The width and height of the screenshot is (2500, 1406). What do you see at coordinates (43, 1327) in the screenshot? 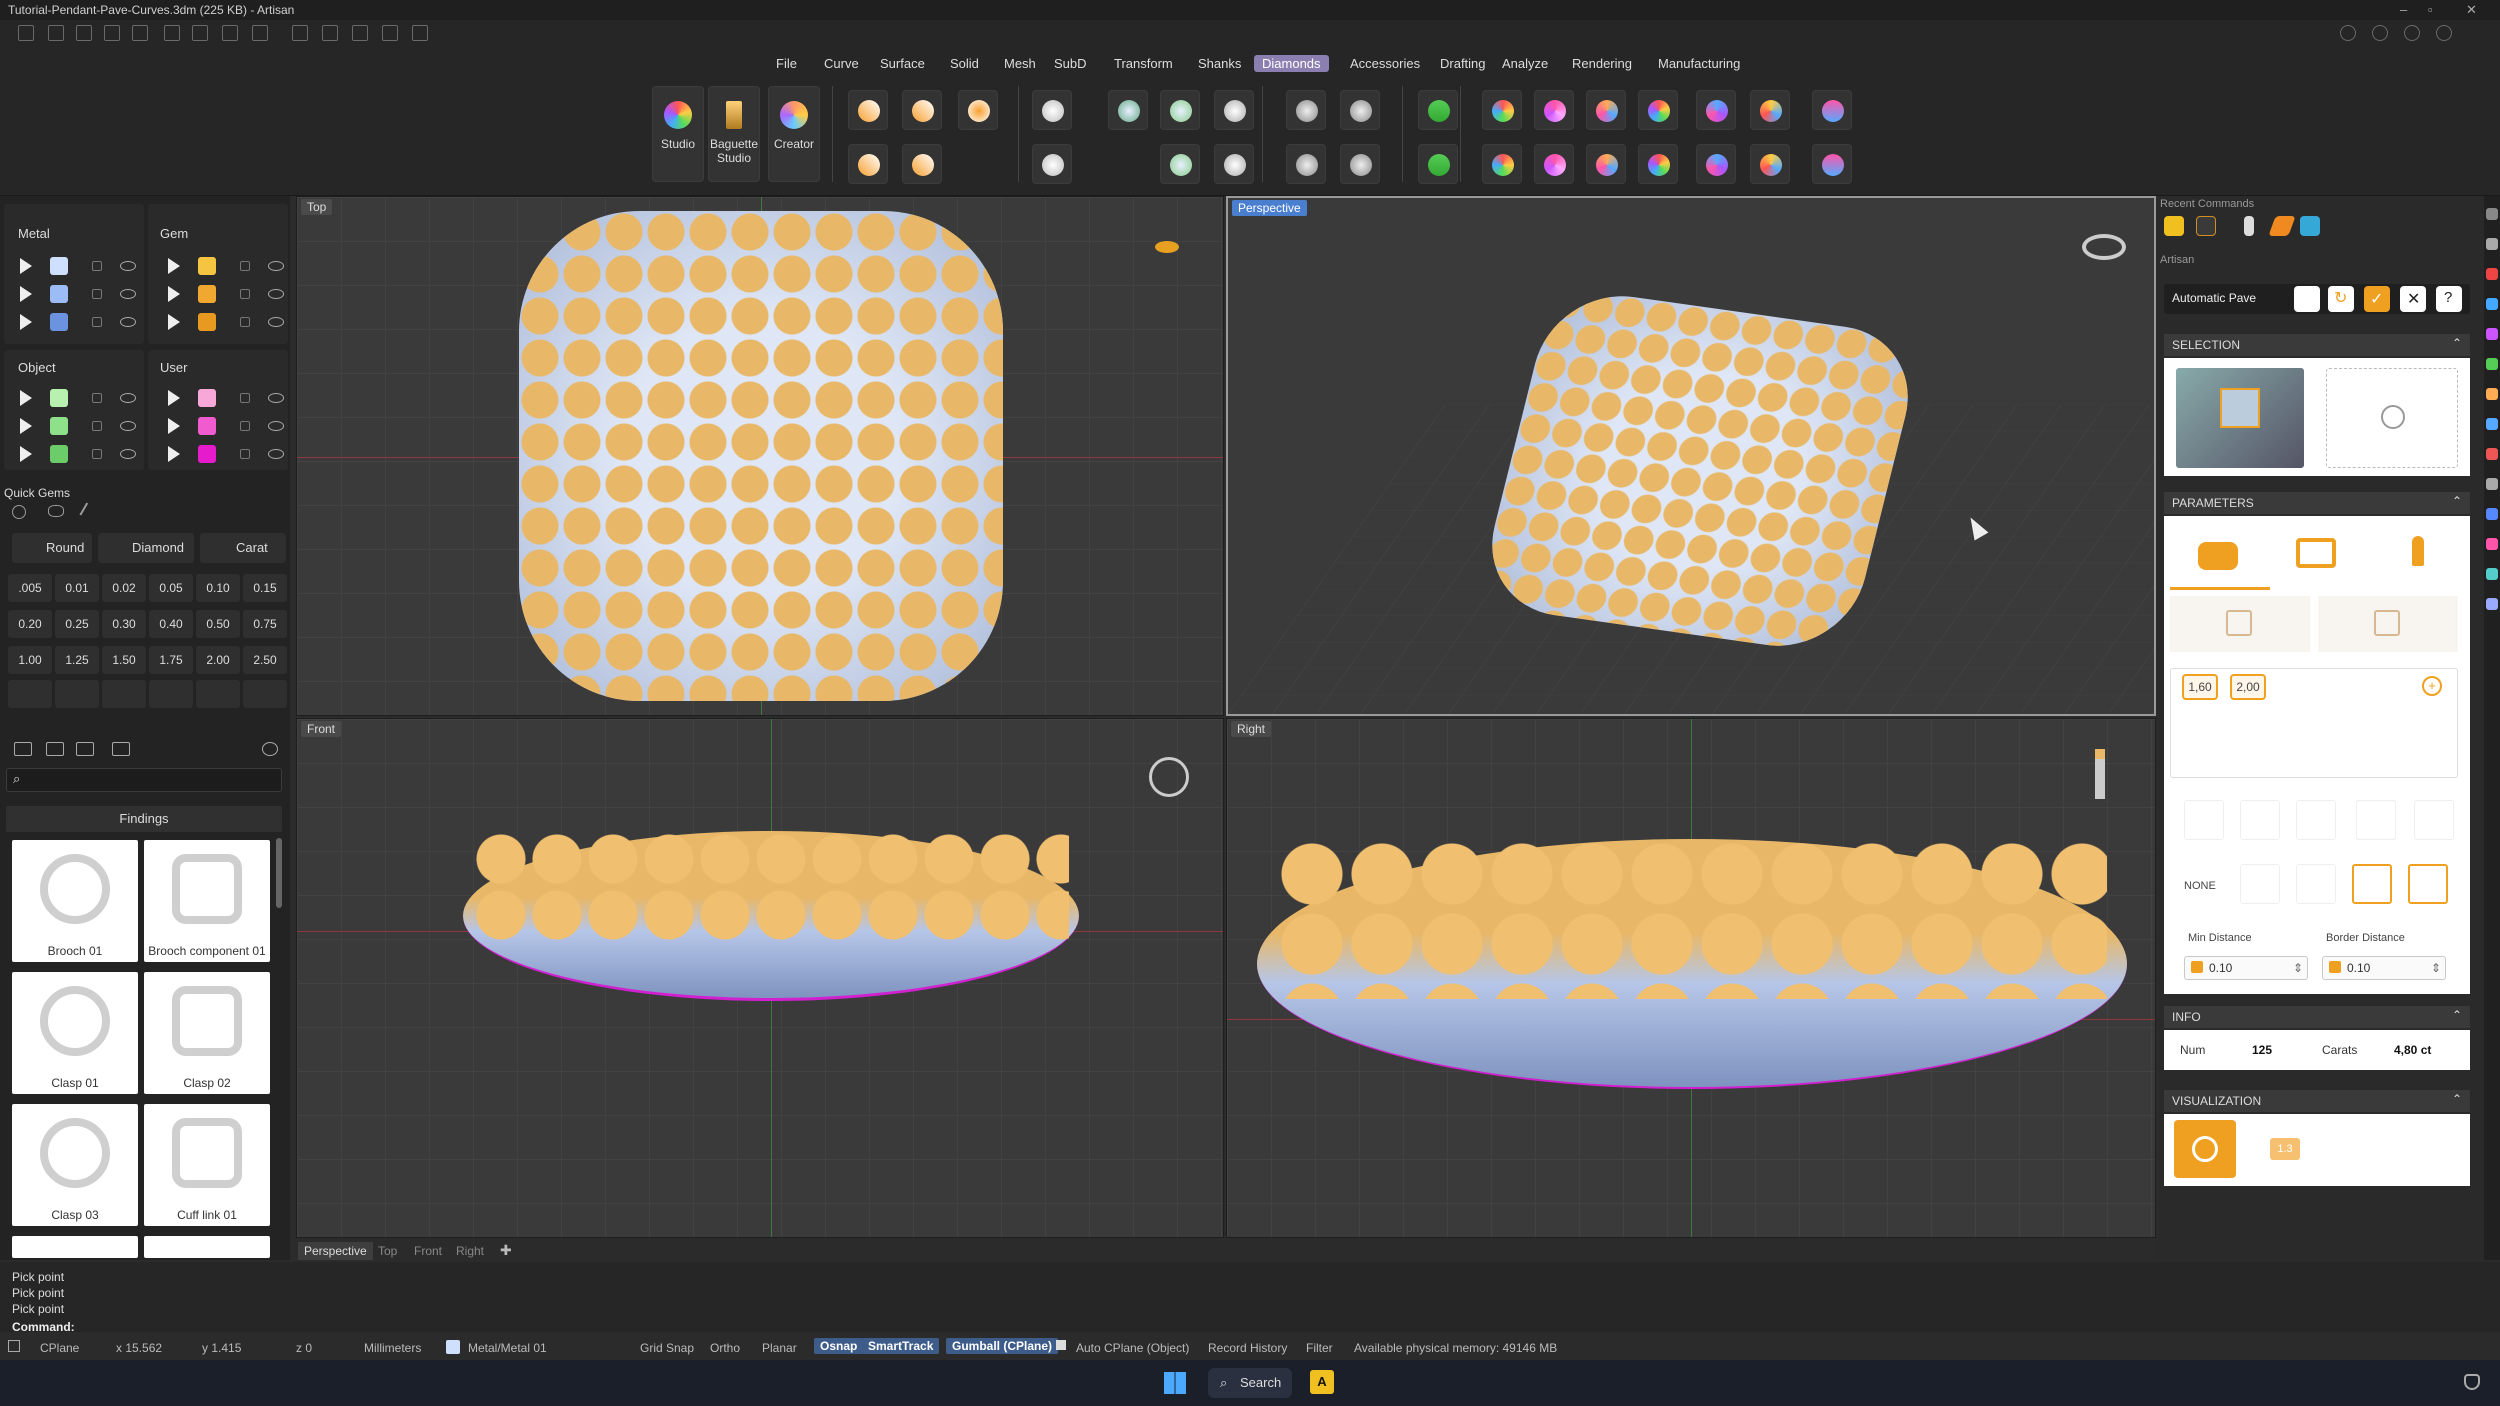
I see `command-prompt: Command:` at bounding box center [43, 1327].